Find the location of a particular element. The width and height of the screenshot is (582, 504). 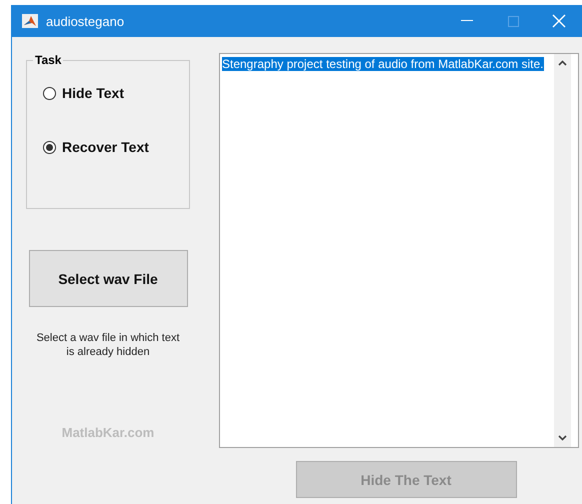

window-title: audiostegano is located at coordinates (86, 21).